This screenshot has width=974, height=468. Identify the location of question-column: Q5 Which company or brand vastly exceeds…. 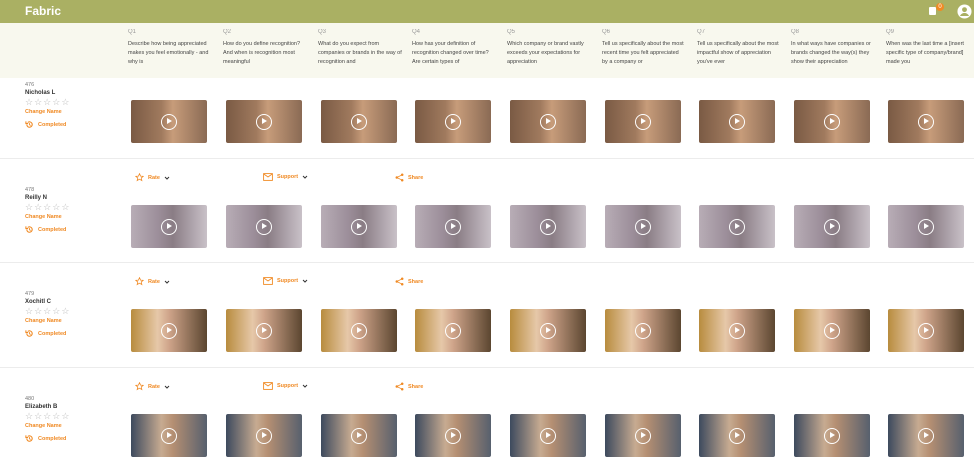
(549, 52).